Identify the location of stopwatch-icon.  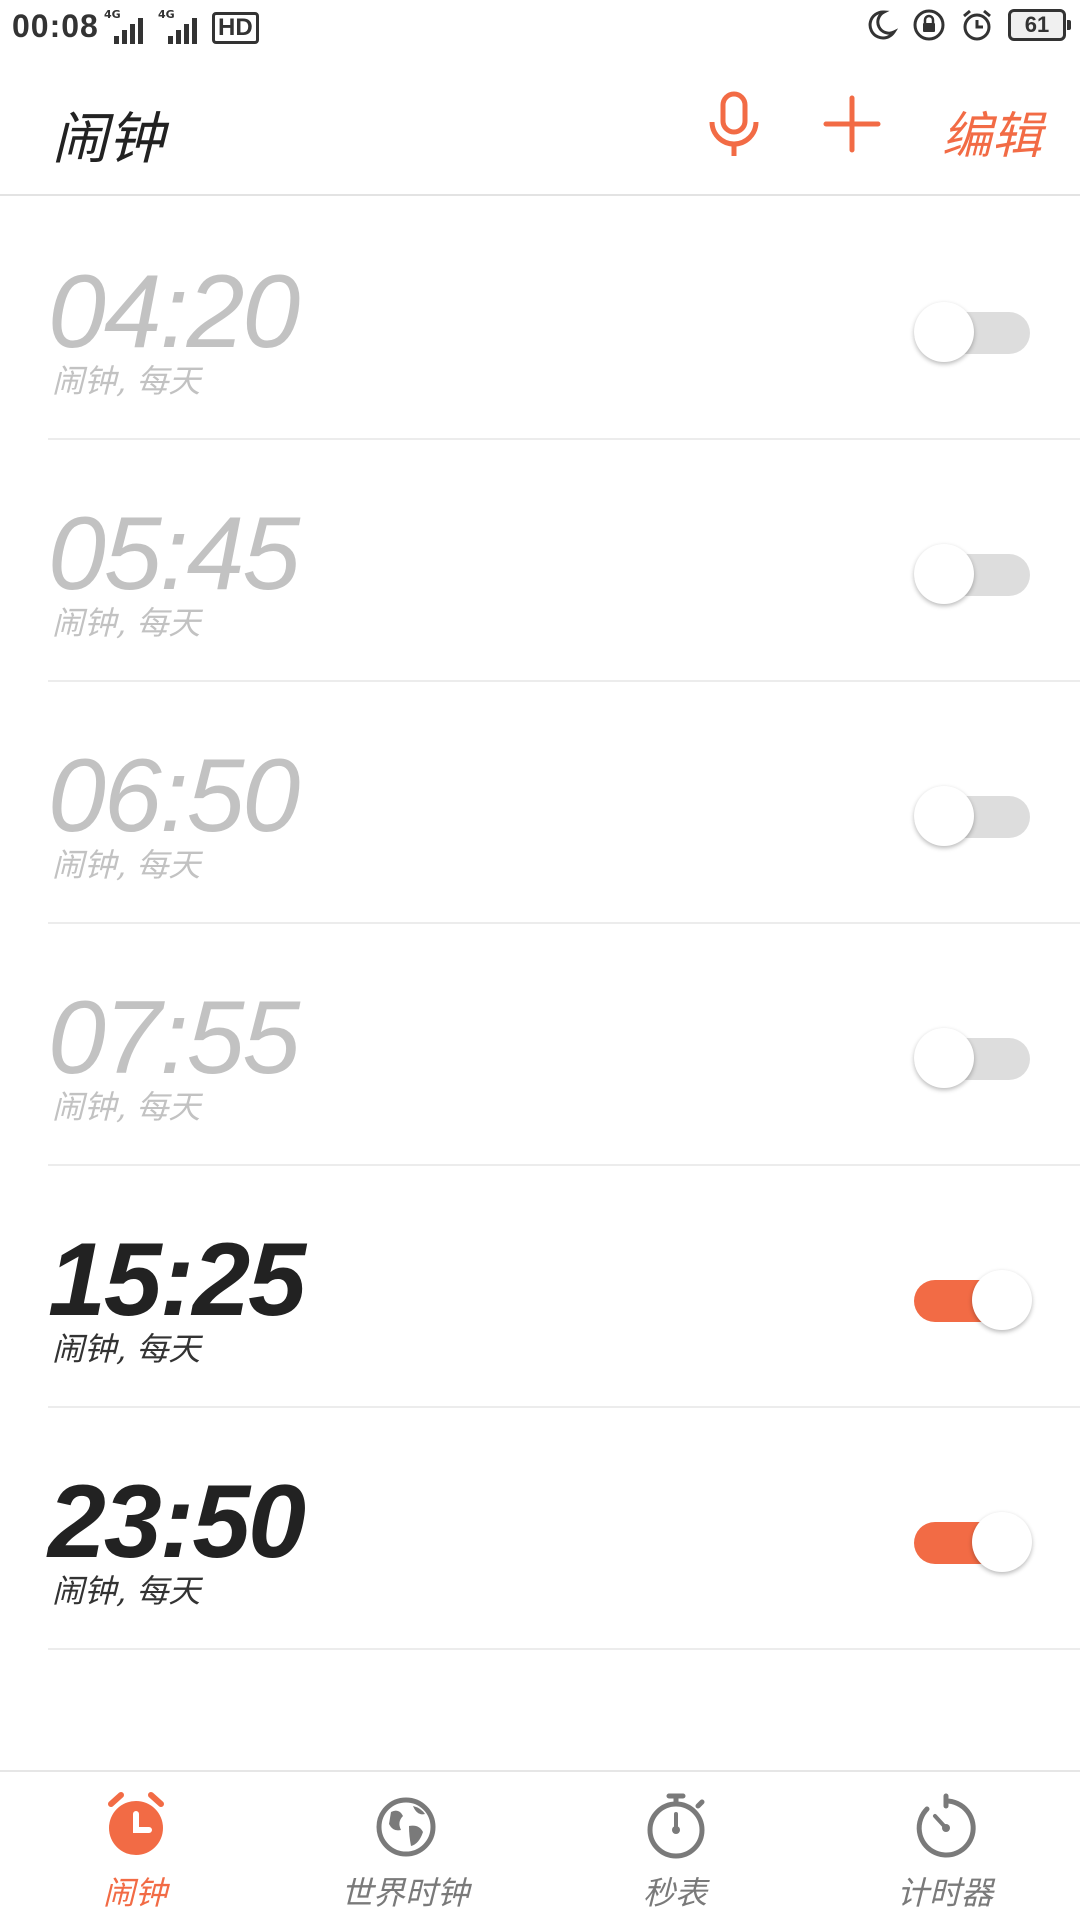
(676, 1826).